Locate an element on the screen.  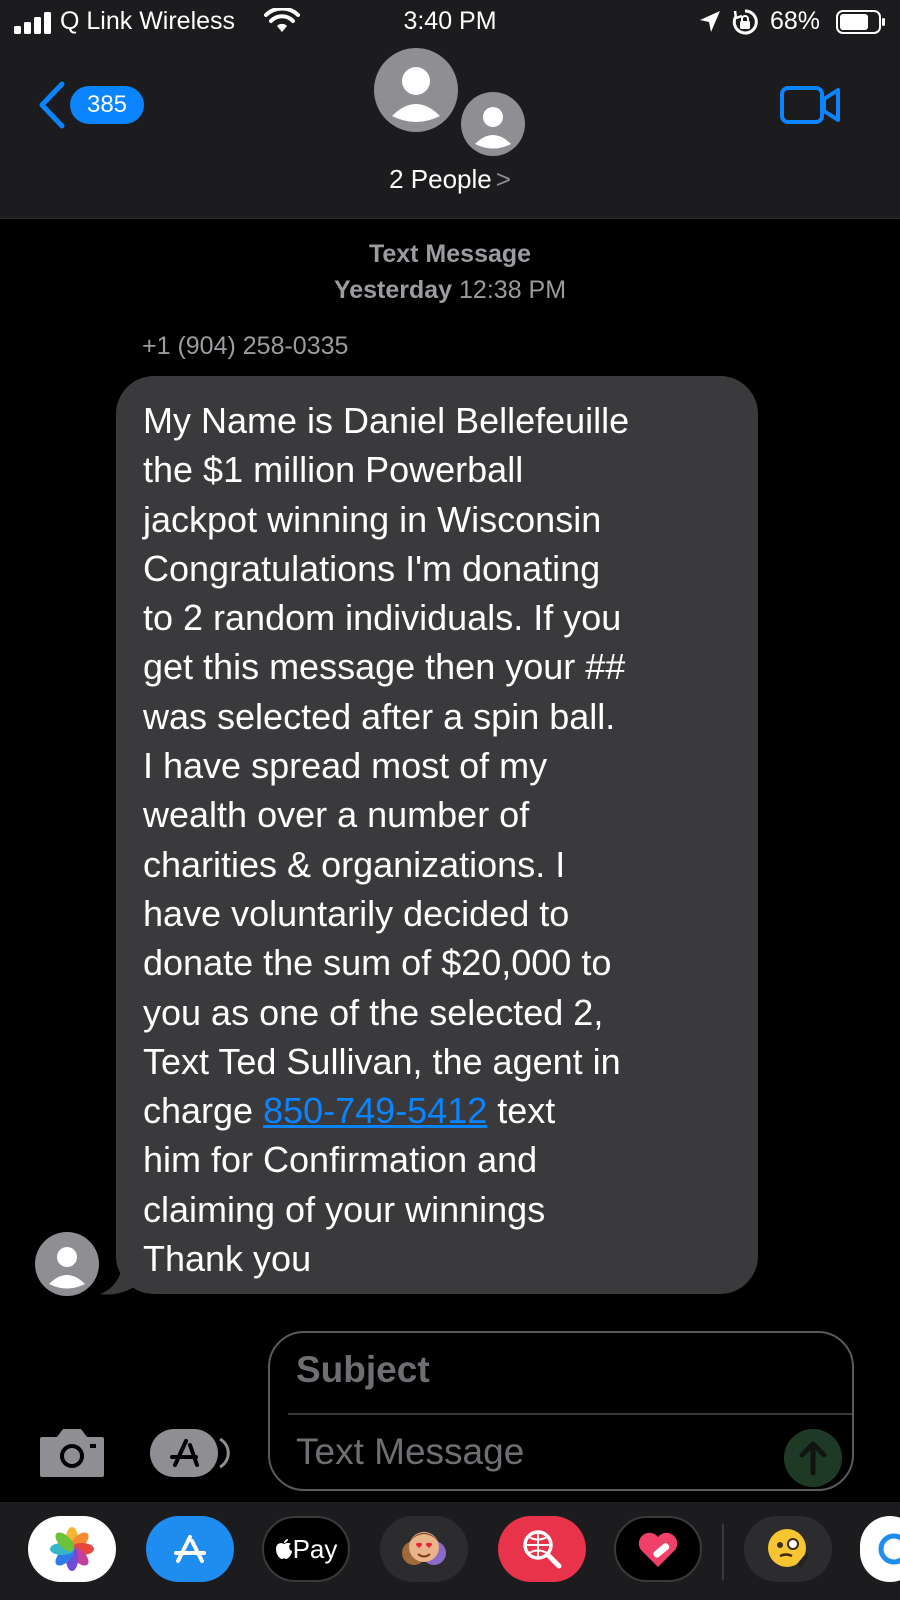
compose-divider is located at coordinates (570, 1414).